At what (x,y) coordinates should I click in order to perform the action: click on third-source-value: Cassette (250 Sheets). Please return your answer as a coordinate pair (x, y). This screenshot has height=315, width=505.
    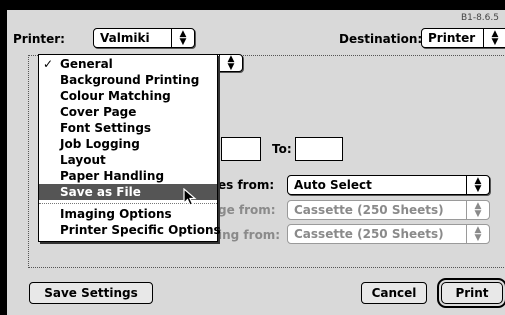
    Looking at the image, I should click on (369, 234).